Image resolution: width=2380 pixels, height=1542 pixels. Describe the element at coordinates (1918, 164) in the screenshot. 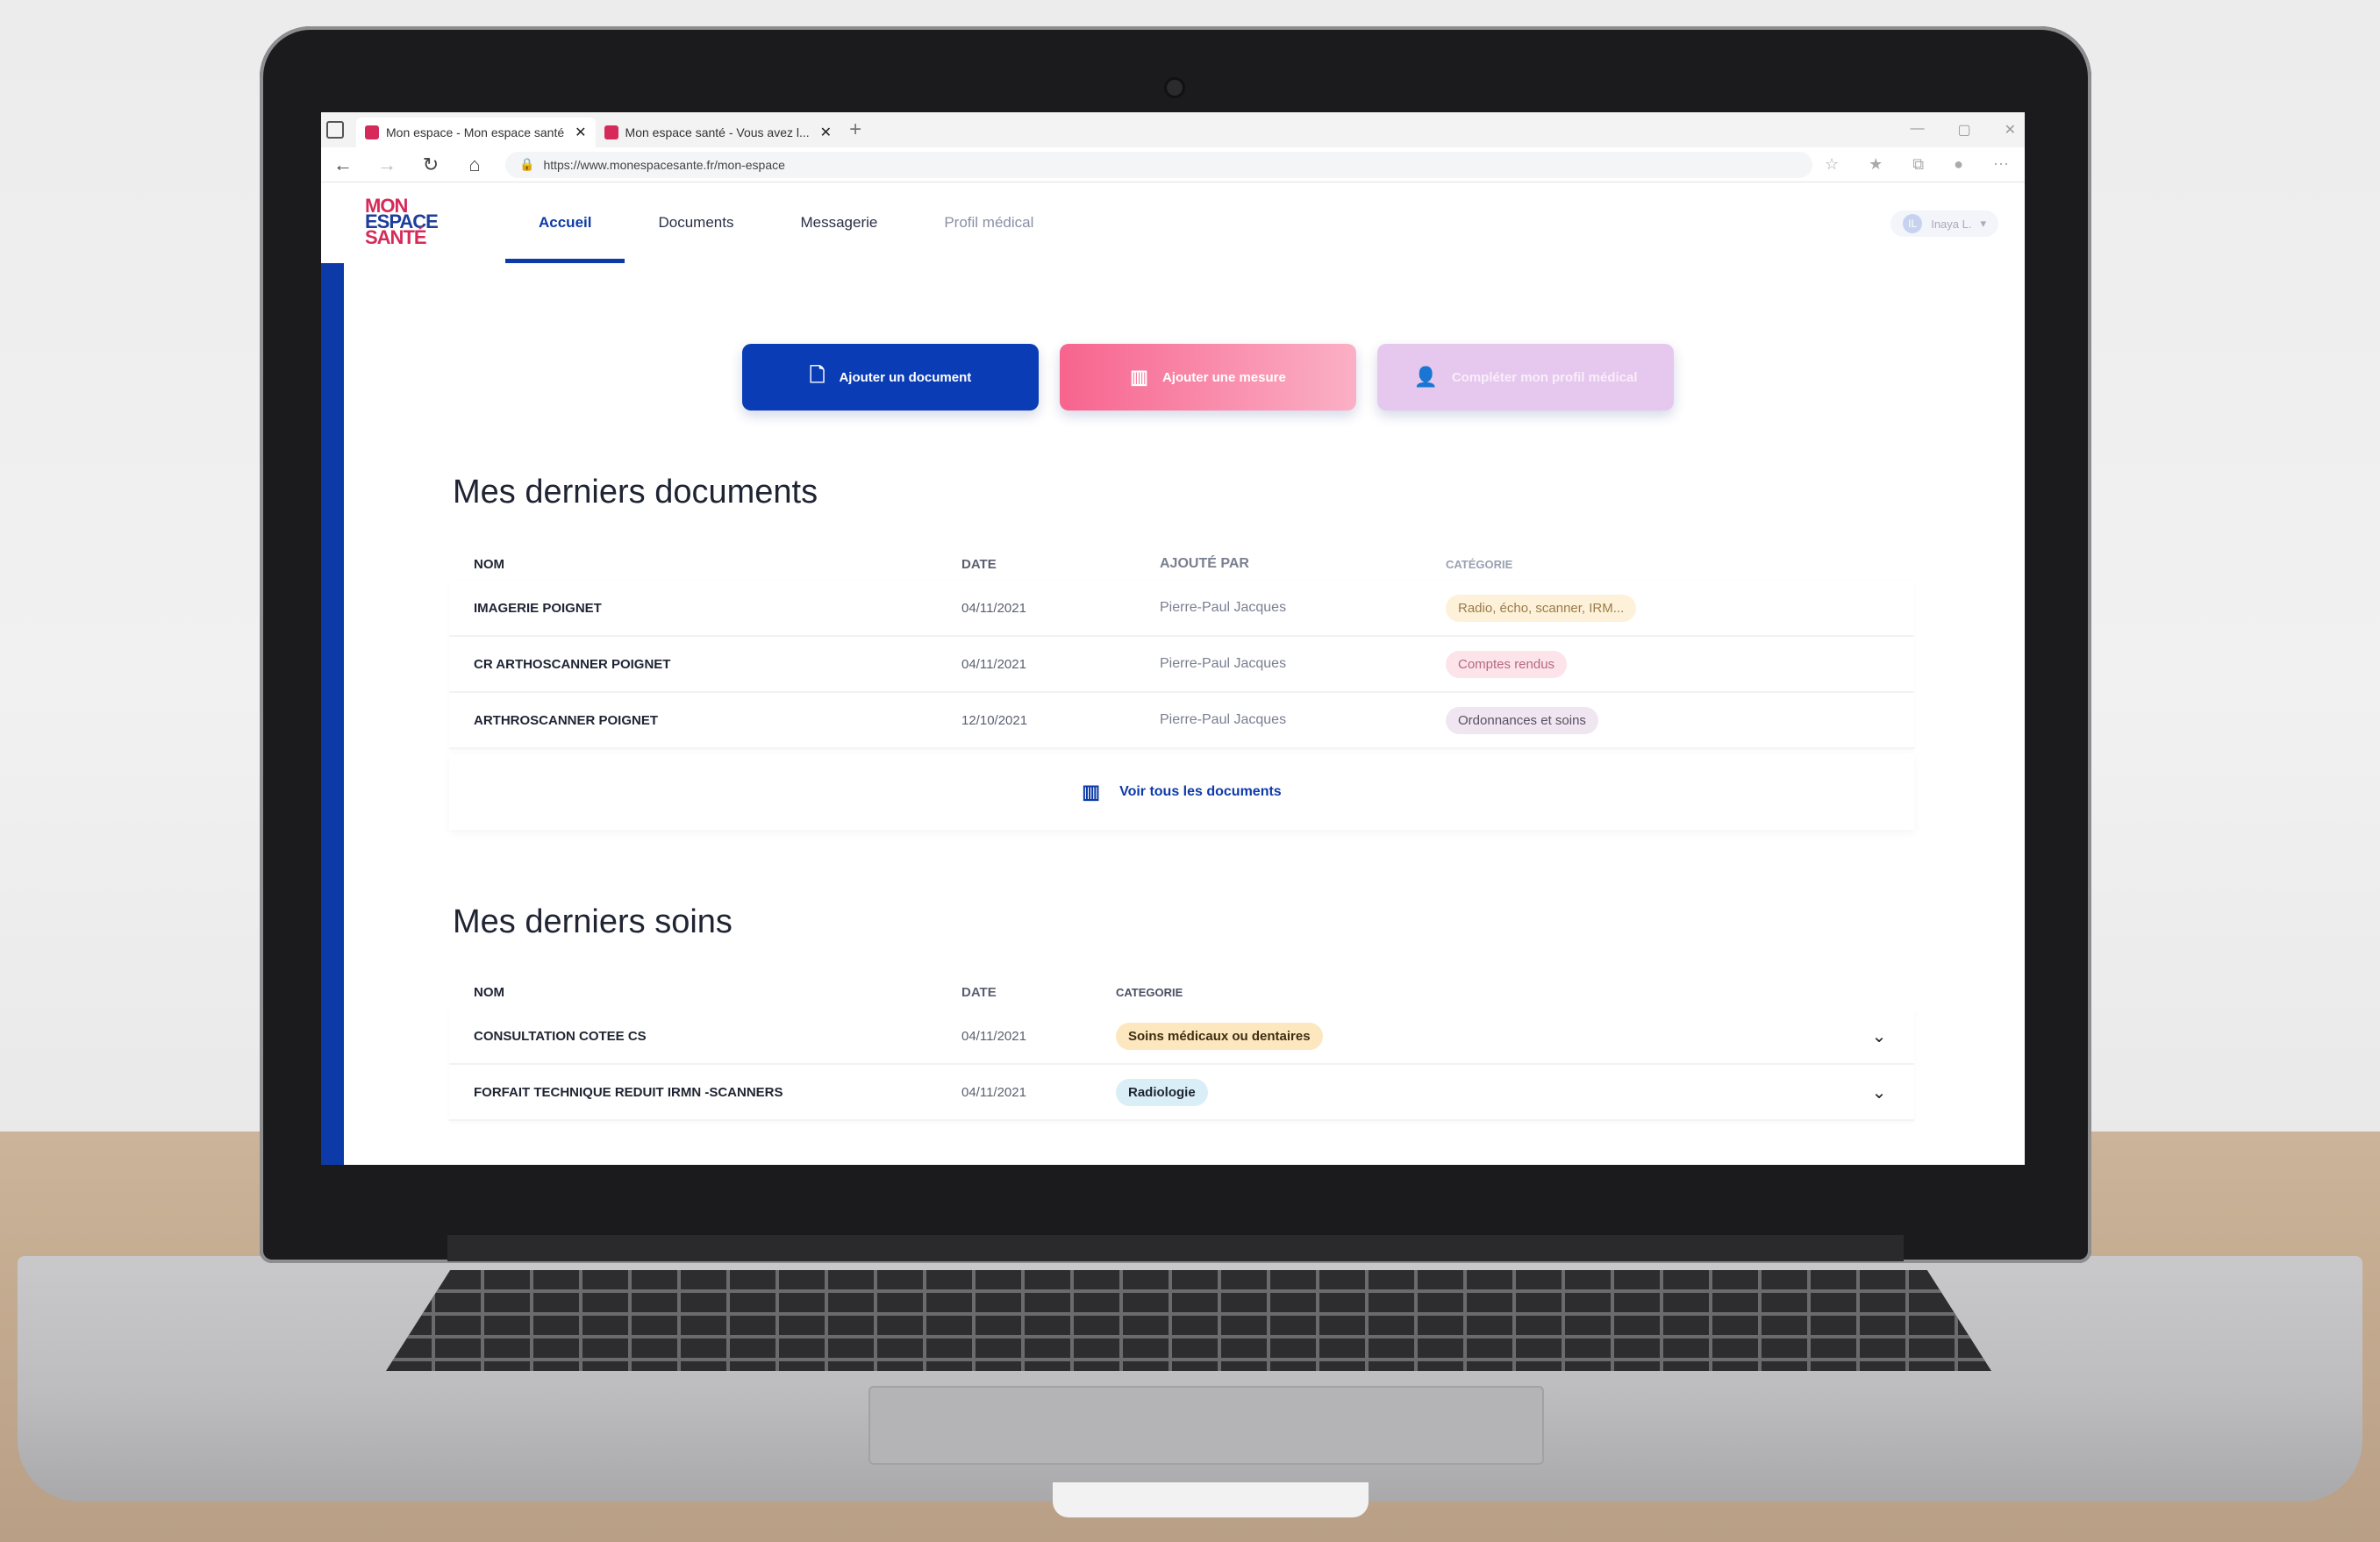

I see `collections-icon: ⧉` at that location.